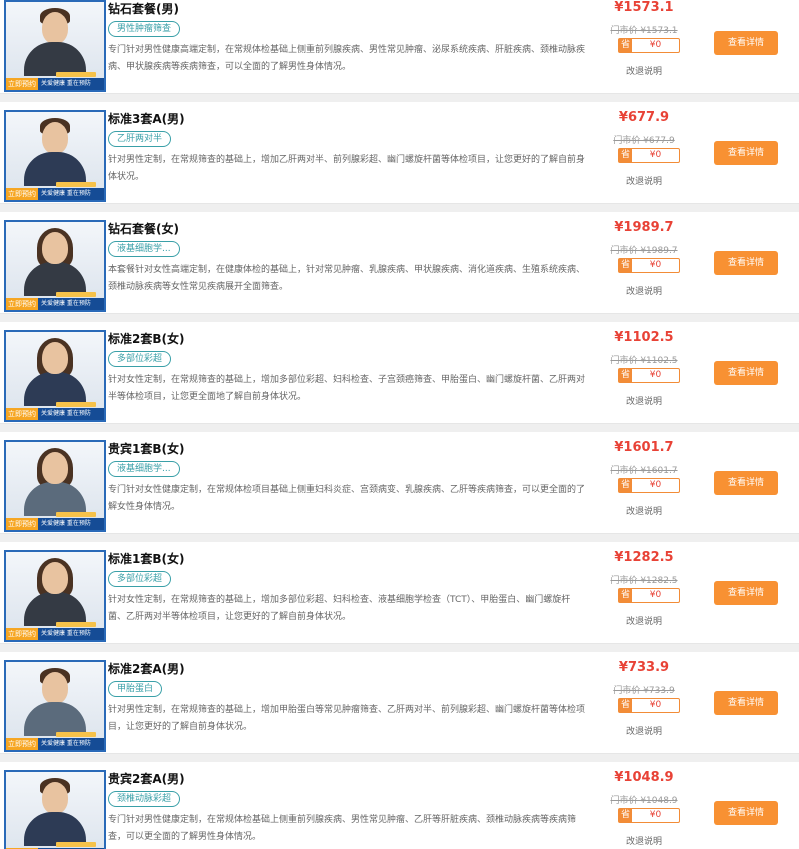  I want to click on package-original-price: 门市价 ¥677.9, so click(644, 141).